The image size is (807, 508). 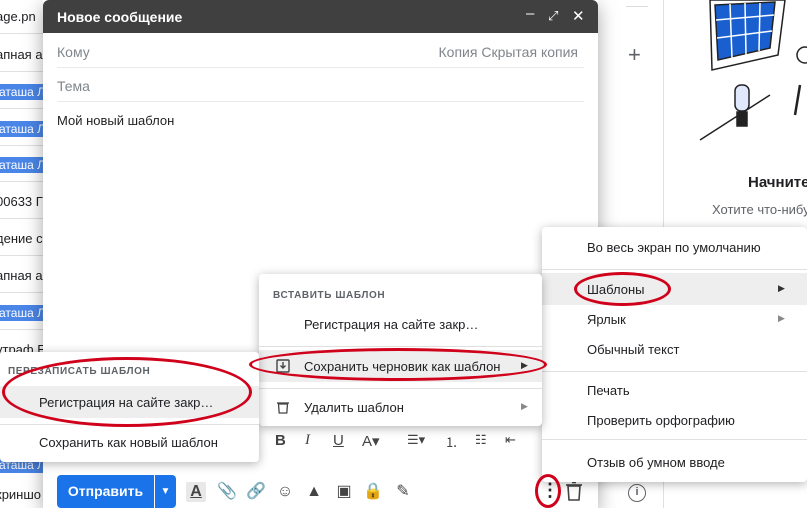 What do you see at coordinates (530, 13) in the screenshot?
I see `minimize-icon: –` at bounding box center [530, 13].